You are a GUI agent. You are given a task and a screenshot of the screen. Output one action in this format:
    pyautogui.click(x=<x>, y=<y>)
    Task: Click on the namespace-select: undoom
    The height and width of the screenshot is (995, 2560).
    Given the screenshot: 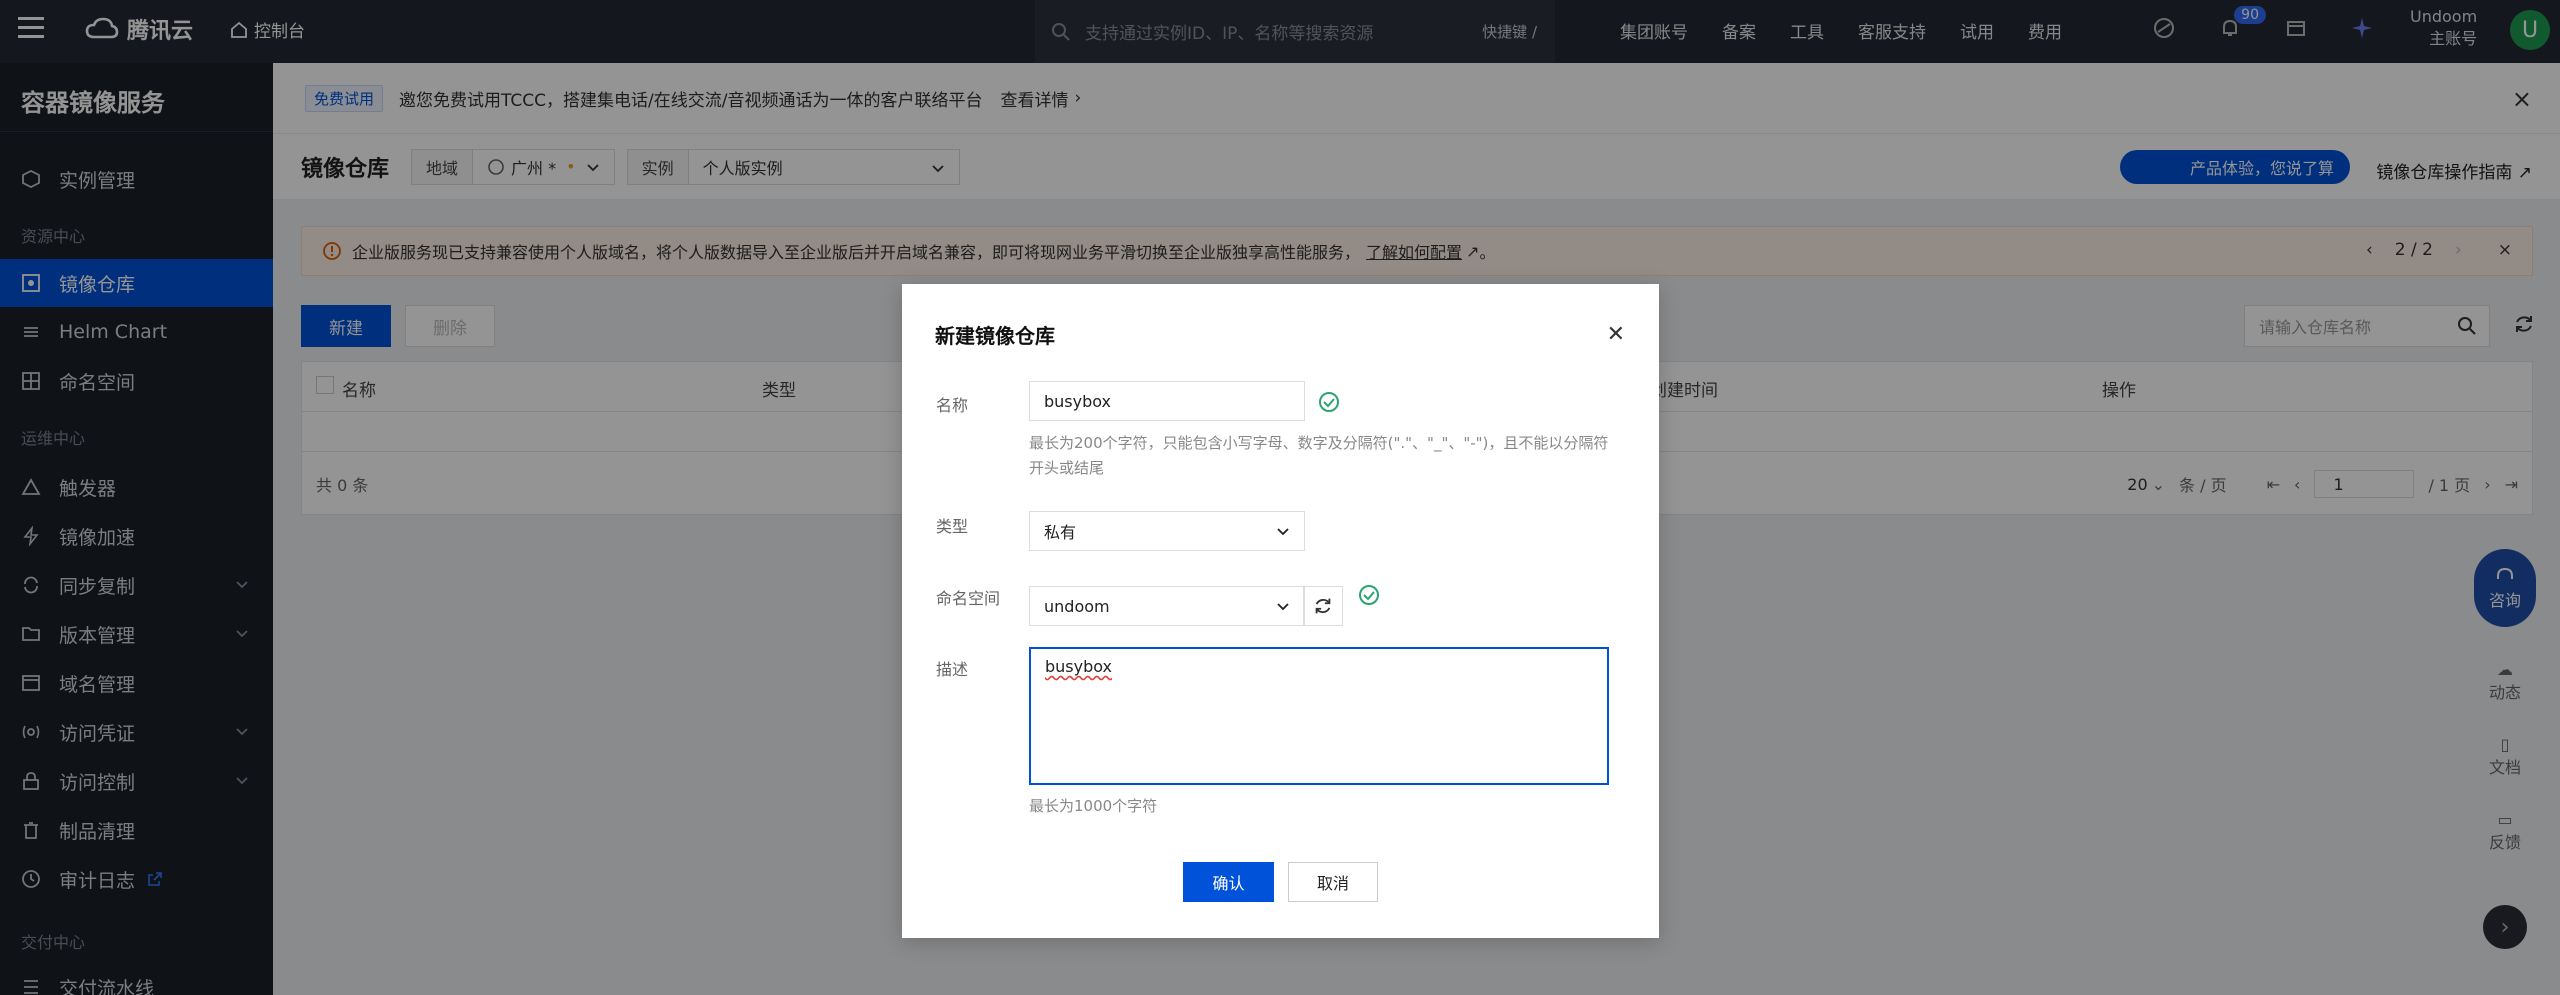 What is the action you would take?
    pyautogui.click(x=1167, y=606)
    